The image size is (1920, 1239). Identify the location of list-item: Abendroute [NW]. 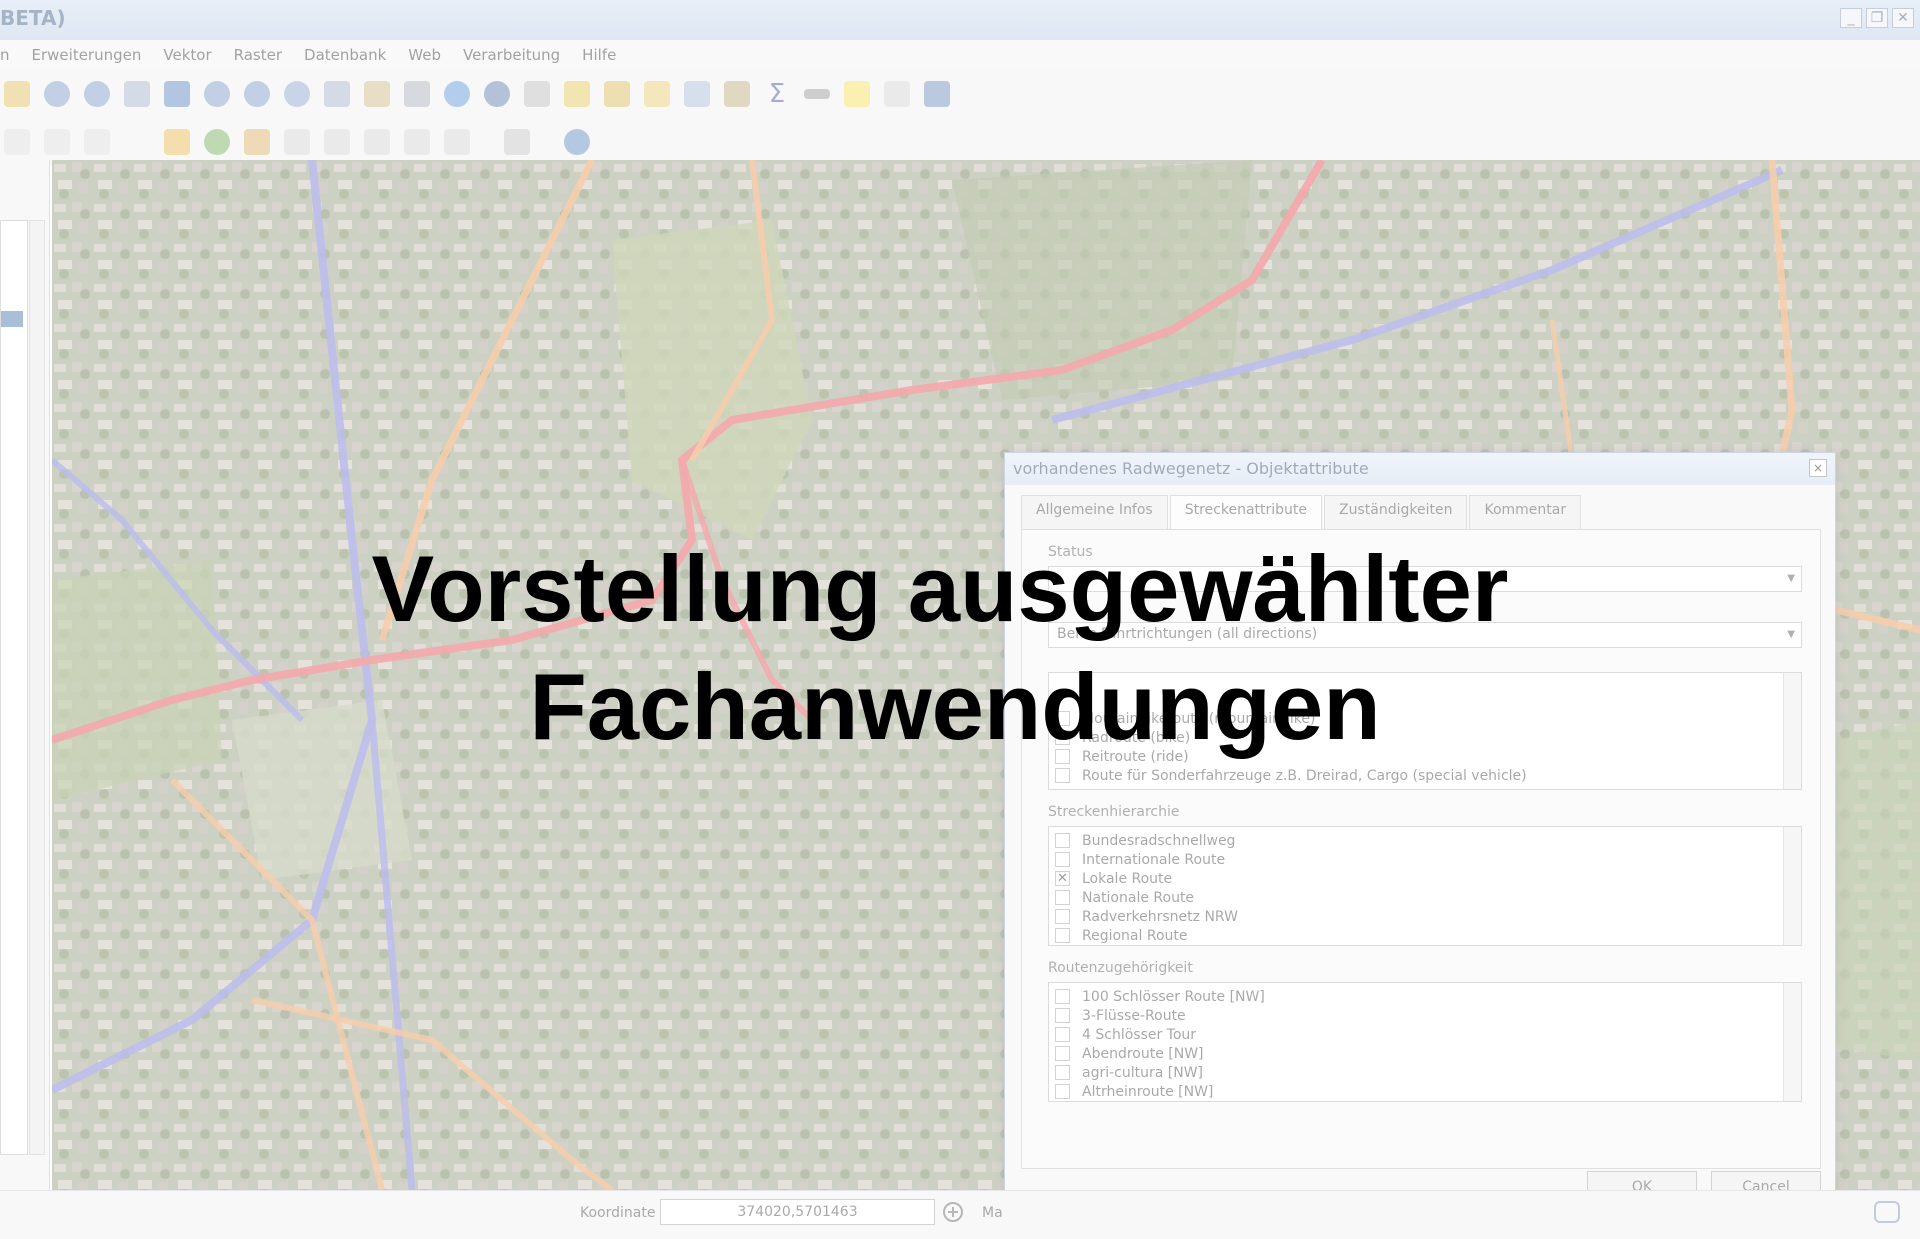
(1425, 1053).